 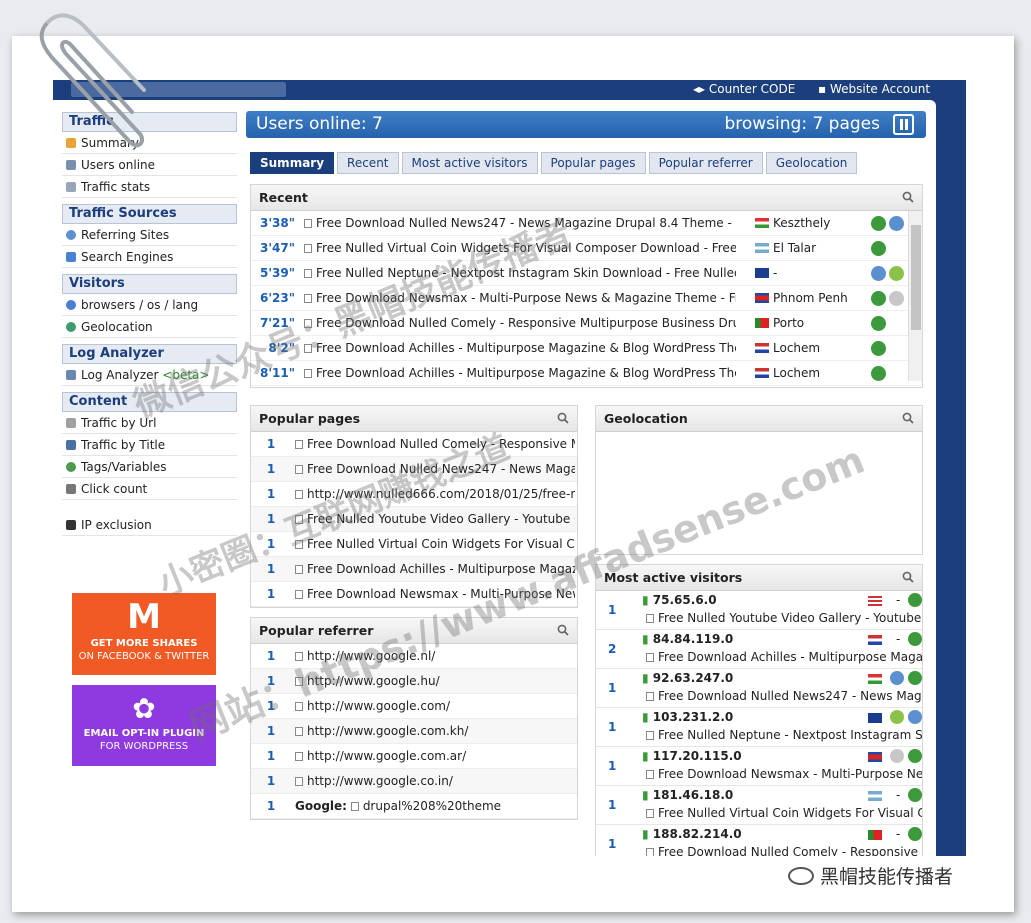 I want to click on apple-icon, so click(x=896, y=298).